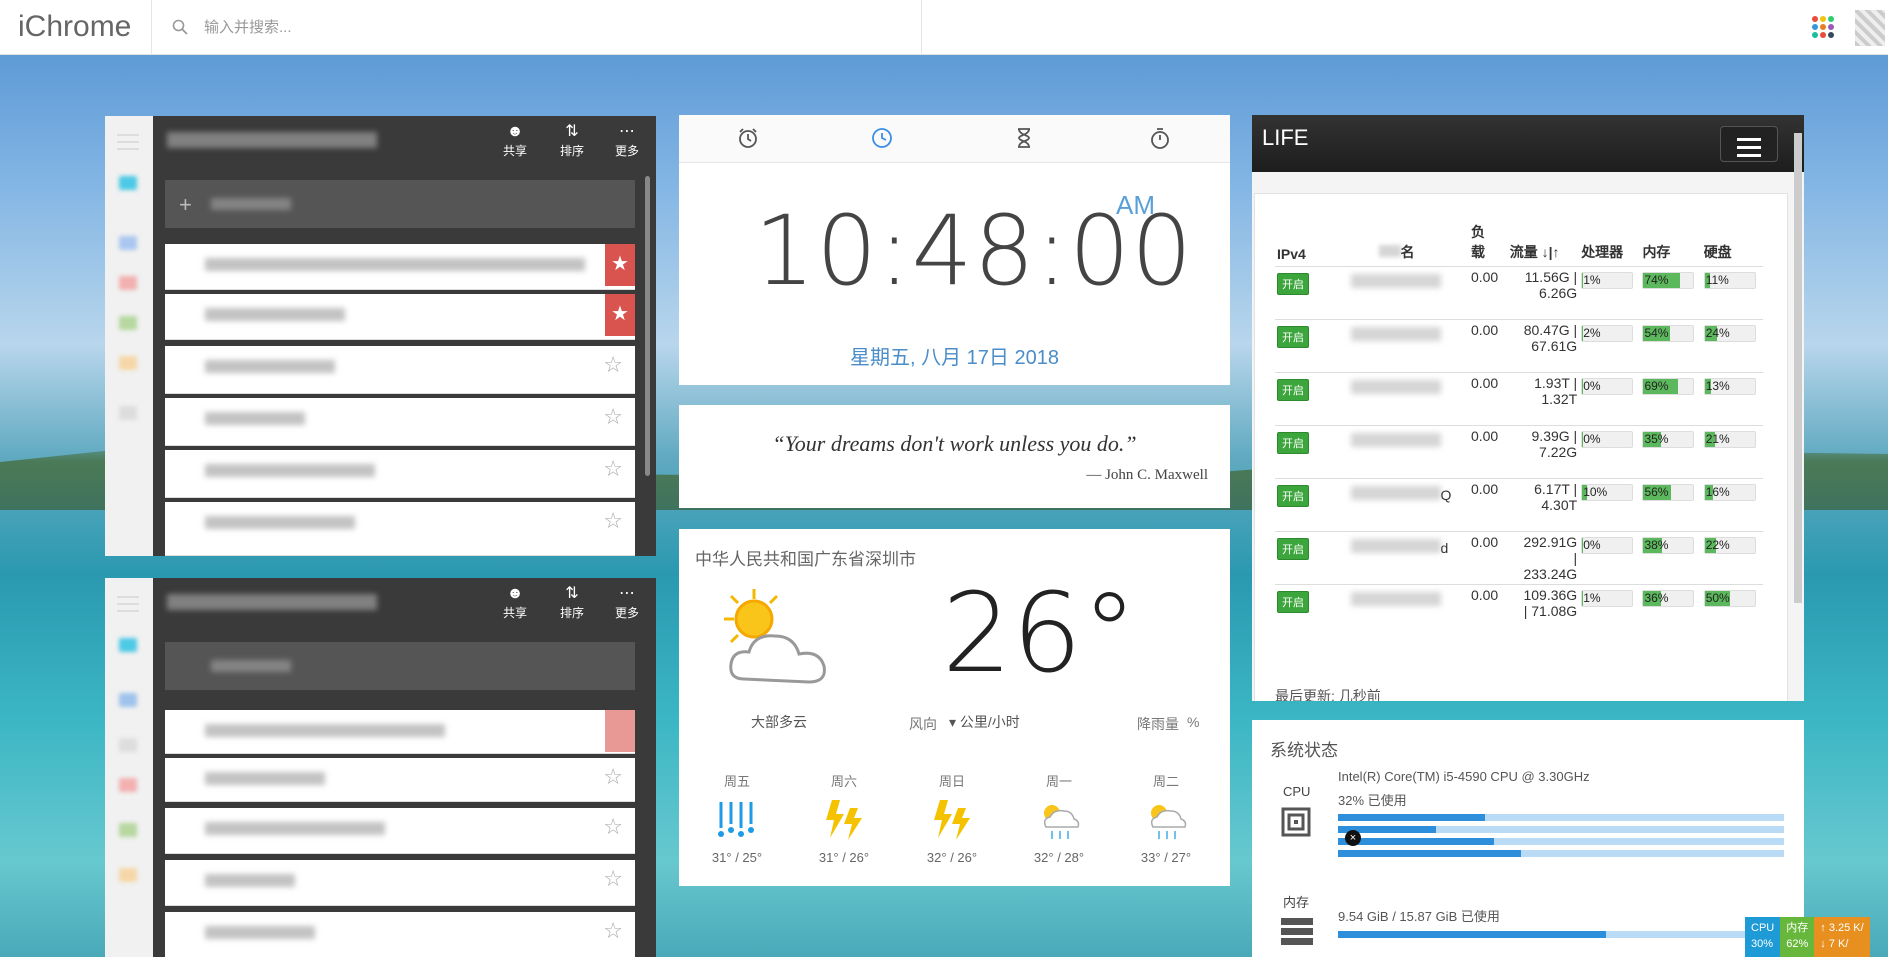 Image resolution: width=1888 pixels, height=957 pixels. What do you see at coordinates (1409, 243) in the screenshot?
I see `col-name: 名` at bounding box center [1409, 243].